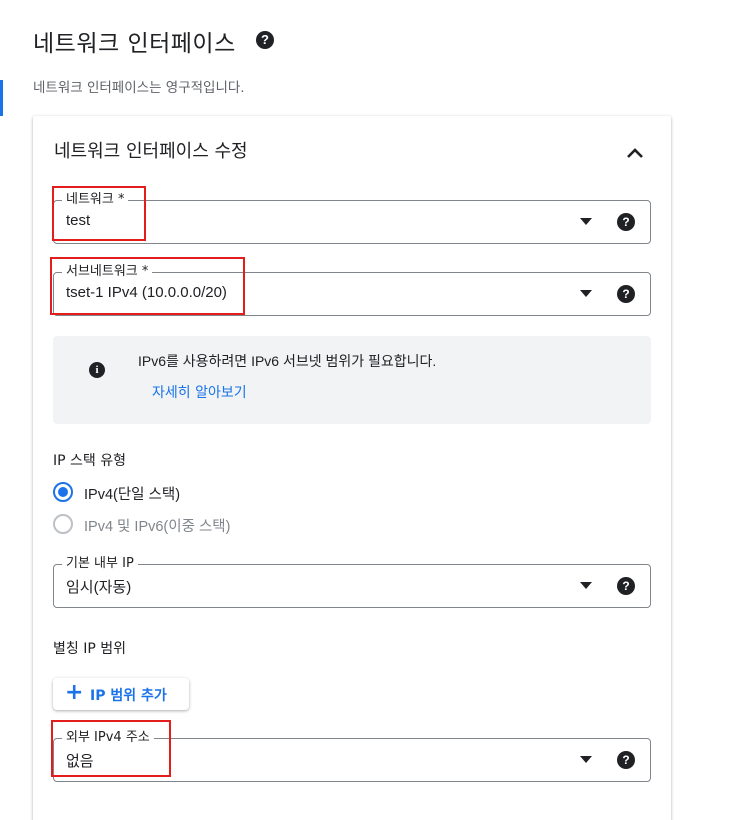  Describe the element at coordinates (151, 151) in the screenshot. I see `card-title: 네트워크 인터페이스 수정` at that location.